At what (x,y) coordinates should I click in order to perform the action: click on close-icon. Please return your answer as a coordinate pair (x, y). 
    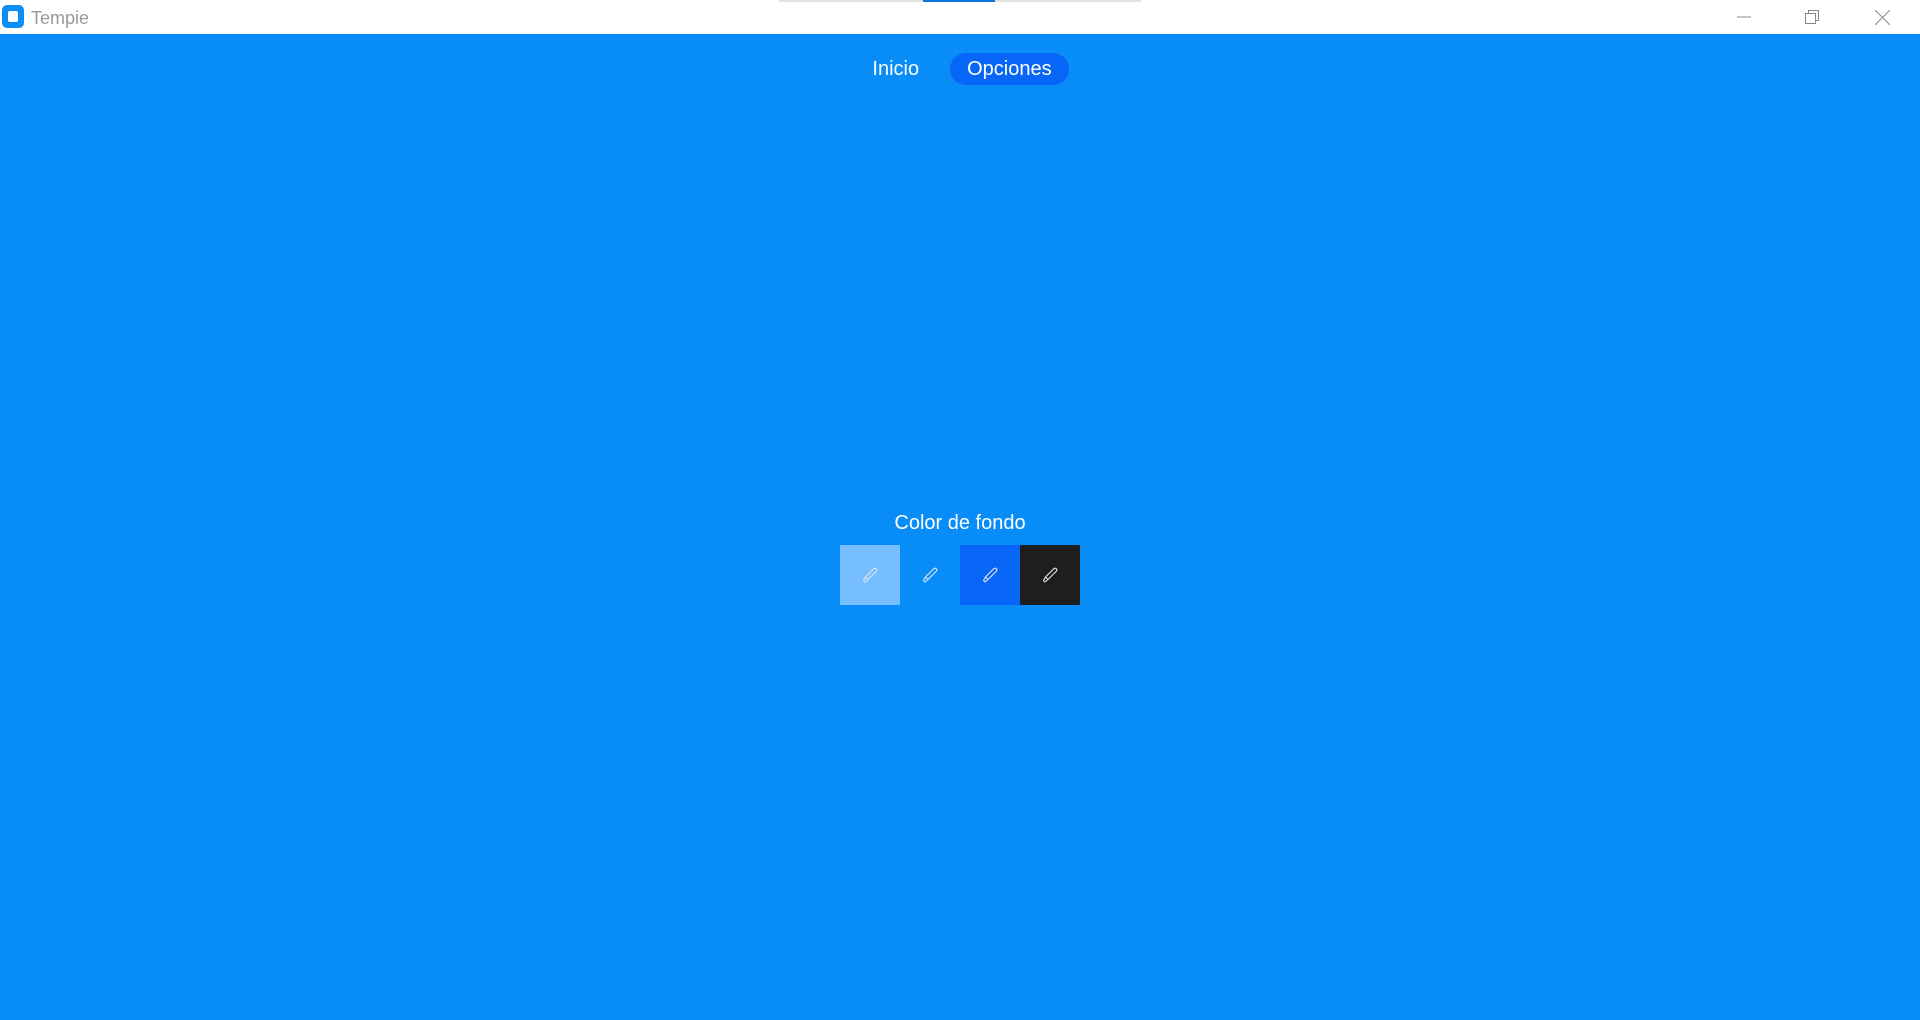
    Looking at the image, I should click on (1882, 17).